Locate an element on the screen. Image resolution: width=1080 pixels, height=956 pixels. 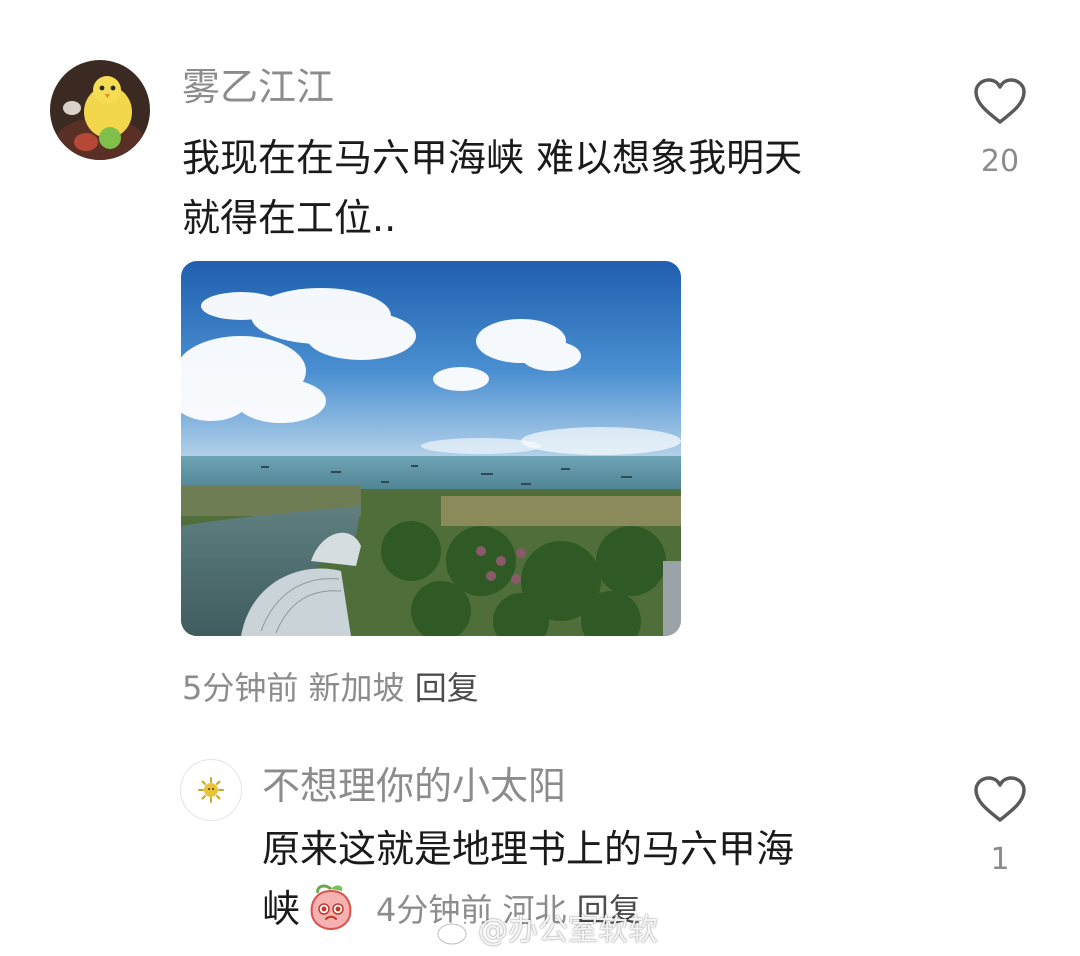
chick-avatar-image is located at coordinates (100, 110).